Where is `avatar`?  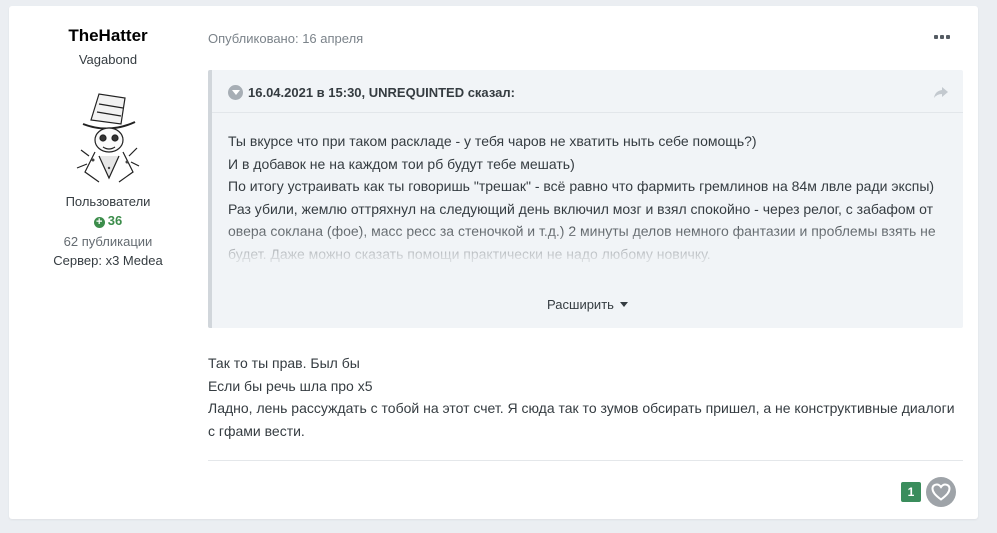
avatar is located at coordinates (109, 137).